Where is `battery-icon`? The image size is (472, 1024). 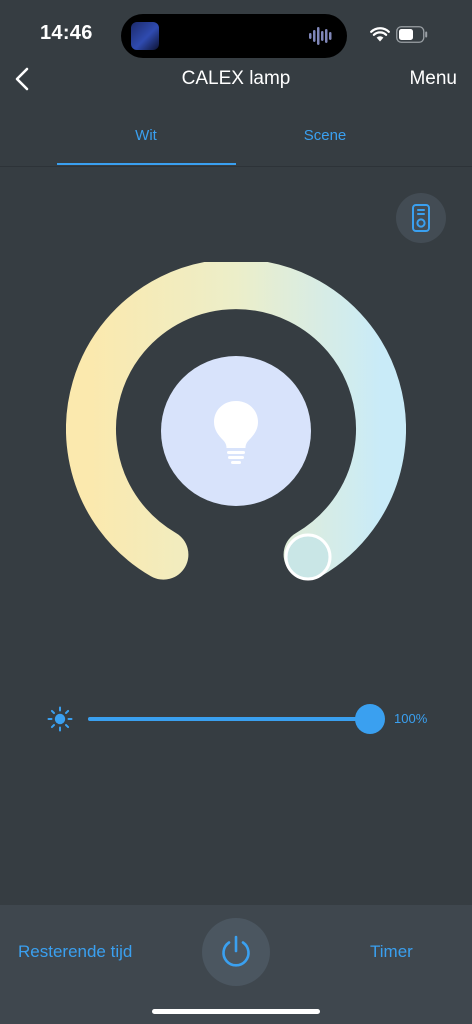
battery-icon is located at coordinates (412, 34).